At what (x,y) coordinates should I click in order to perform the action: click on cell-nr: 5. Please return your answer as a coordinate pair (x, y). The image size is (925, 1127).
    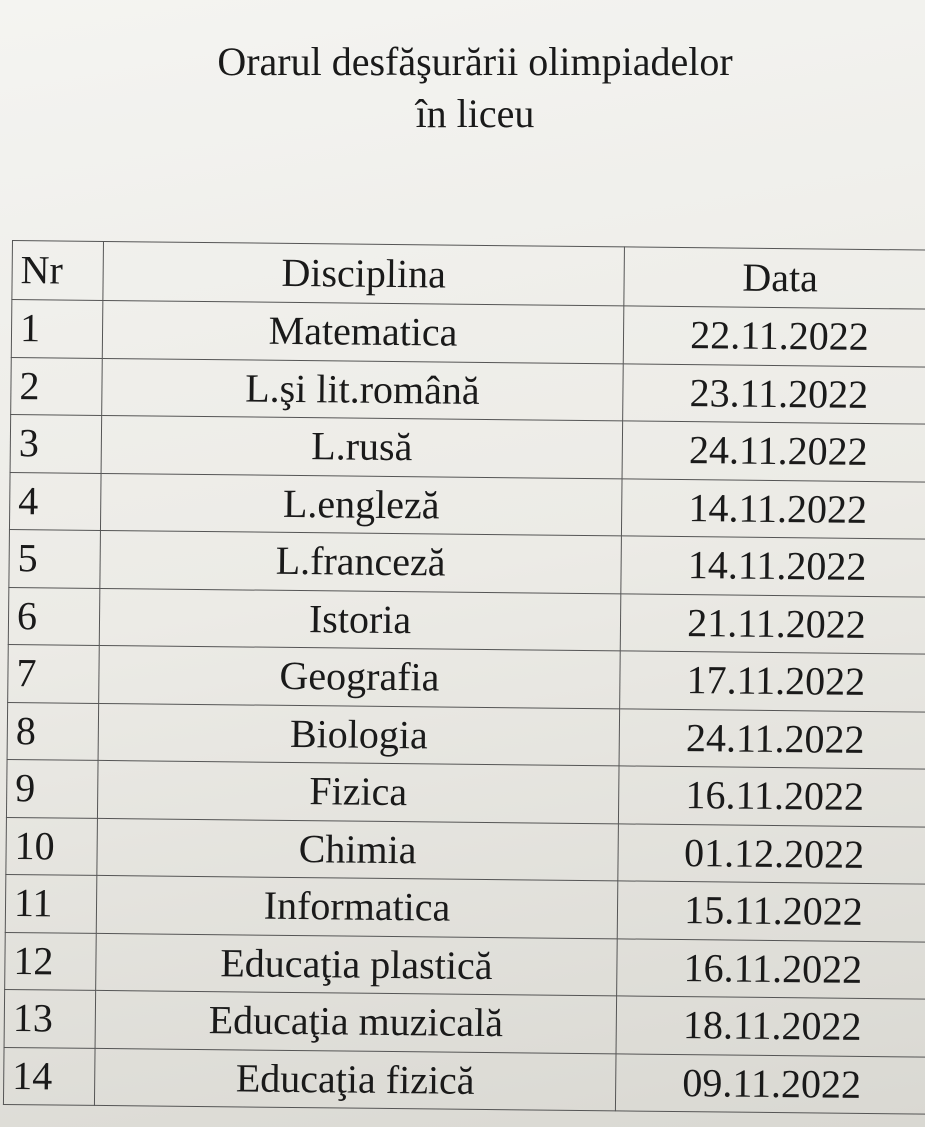
    Looking at the image, I should click on (54, 558).